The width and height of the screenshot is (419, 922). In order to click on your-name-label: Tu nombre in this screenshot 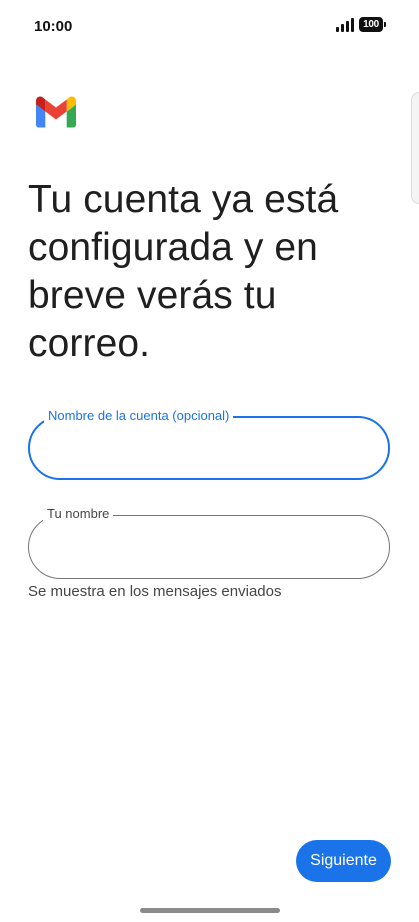, I will do `click(78, 514)`.